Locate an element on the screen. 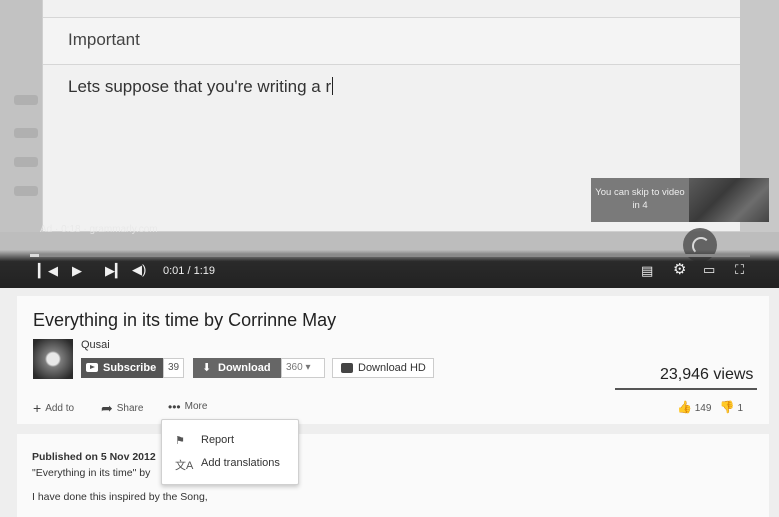 This screenshot has width=779, height=517. download-label: Download is located at coordinates (244, 368).